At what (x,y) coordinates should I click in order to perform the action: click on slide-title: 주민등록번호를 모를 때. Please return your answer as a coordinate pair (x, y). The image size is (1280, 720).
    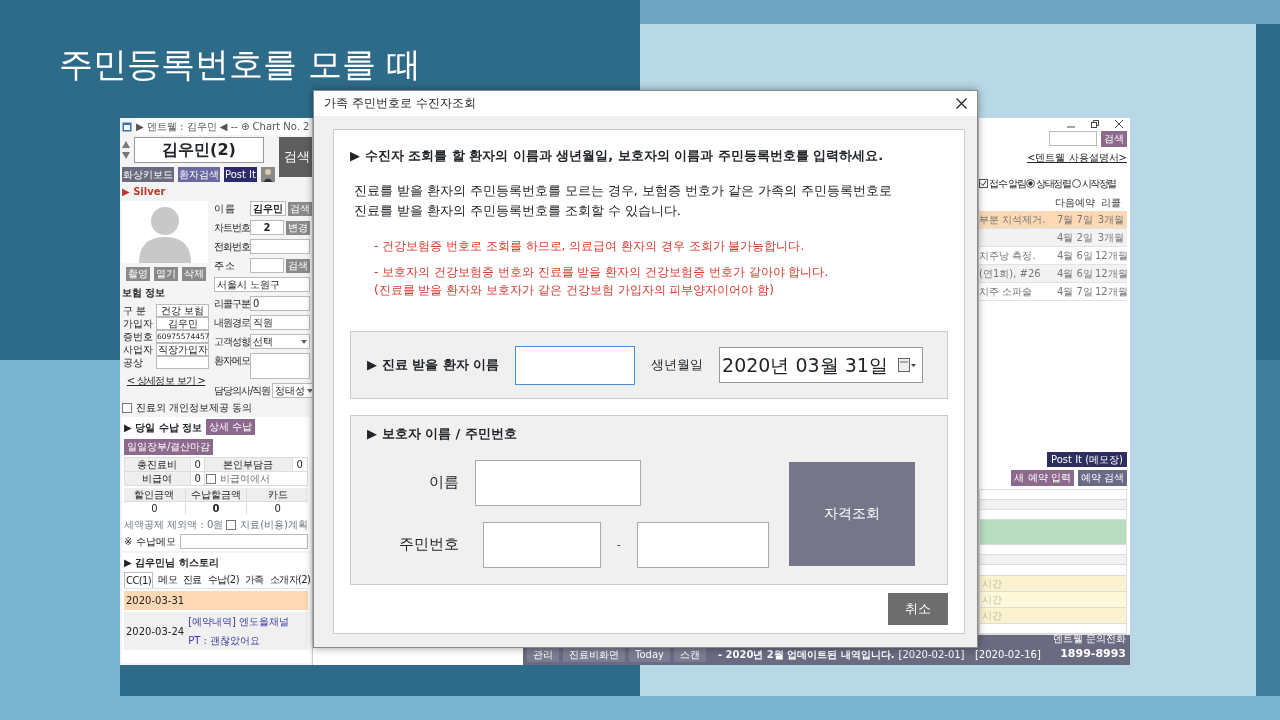
    Looking at the image, I should click on (240, 64).